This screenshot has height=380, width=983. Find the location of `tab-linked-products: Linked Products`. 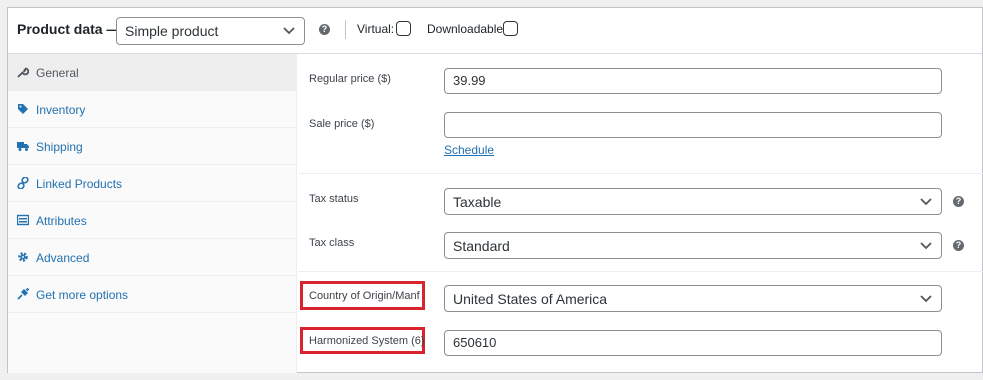

tab-linked-products: Linked Products is located at coordinates (152, 183).